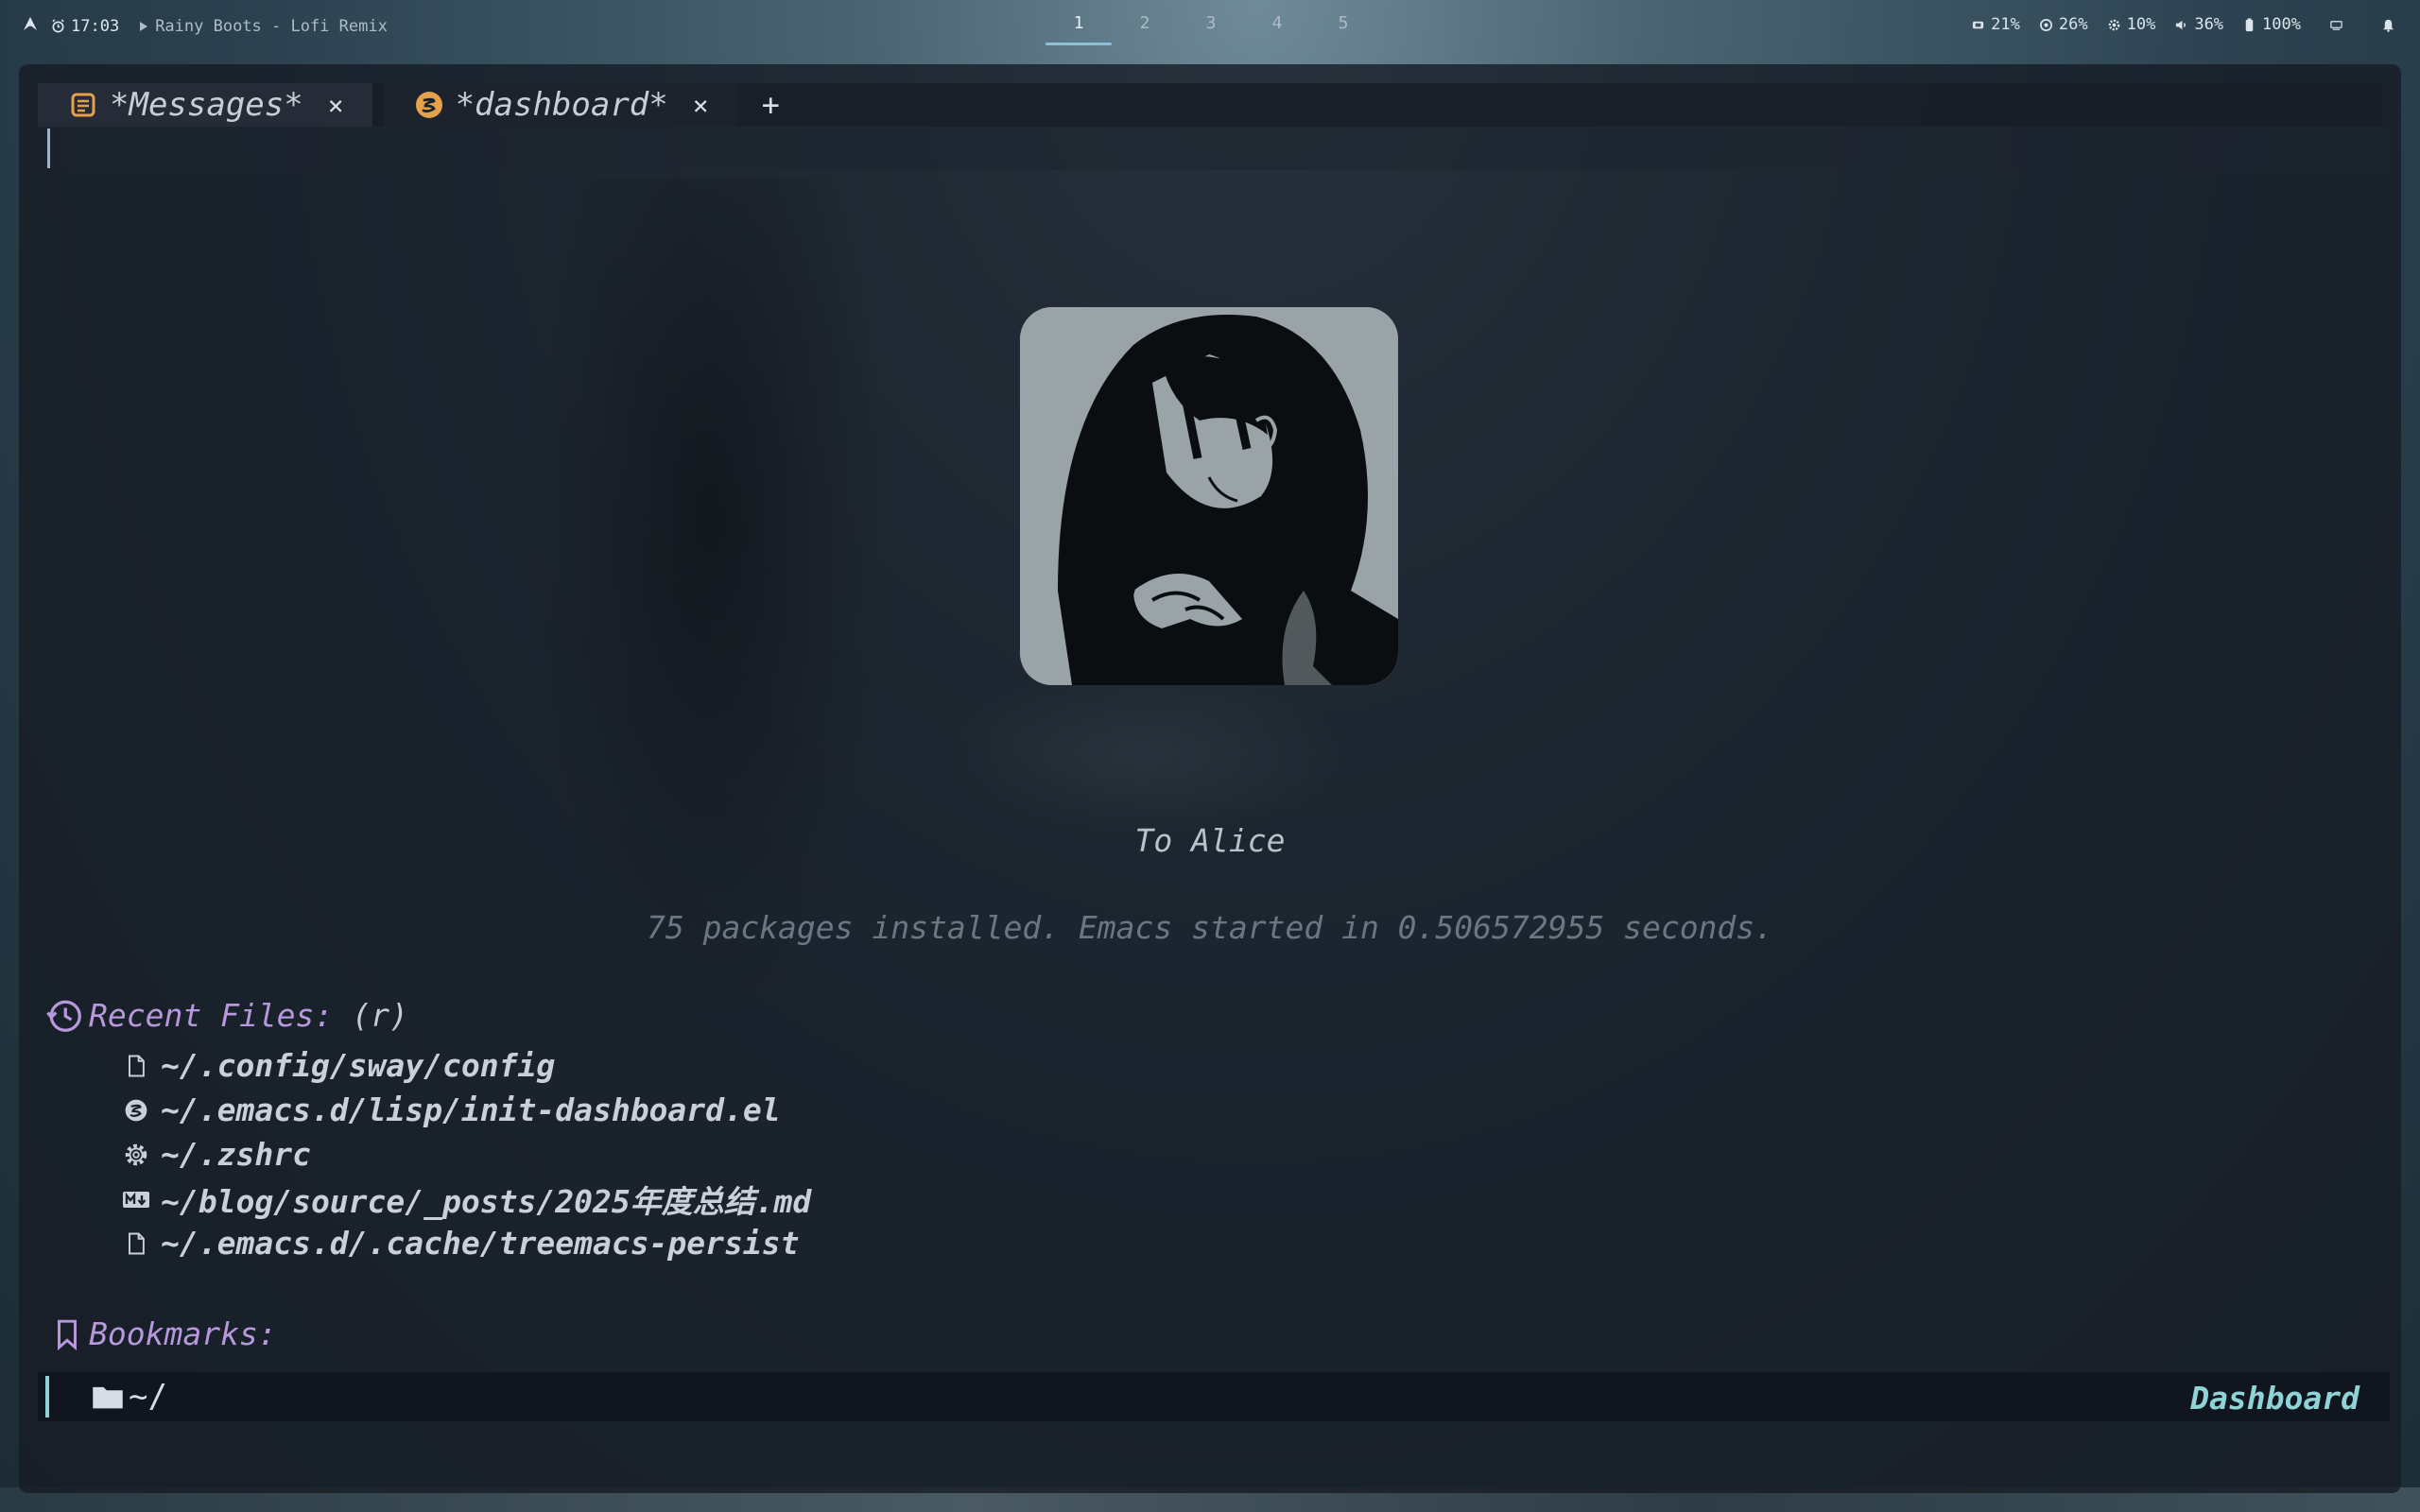 This screenshot has width=2420, height=1512. What do you see at coordinates (1210, 840) in the screenshot?
I see `dashboard-tagline: To Alice` at bounding box center [1210, 840].